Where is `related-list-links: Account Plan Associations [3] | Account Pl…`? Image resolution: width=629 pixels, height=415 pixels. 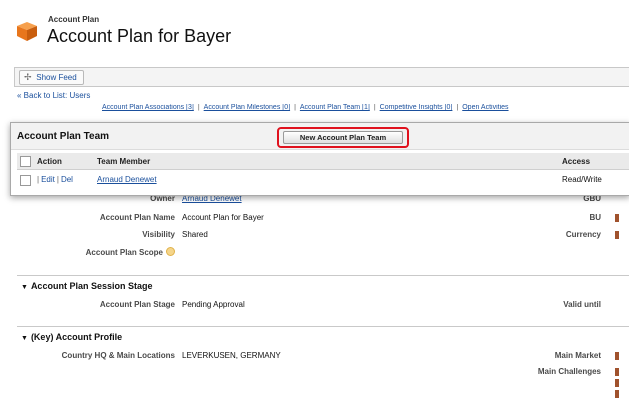
related-list-links: Account Plan Associations [3] | Account Pl… is located at coordinates (365, 107).